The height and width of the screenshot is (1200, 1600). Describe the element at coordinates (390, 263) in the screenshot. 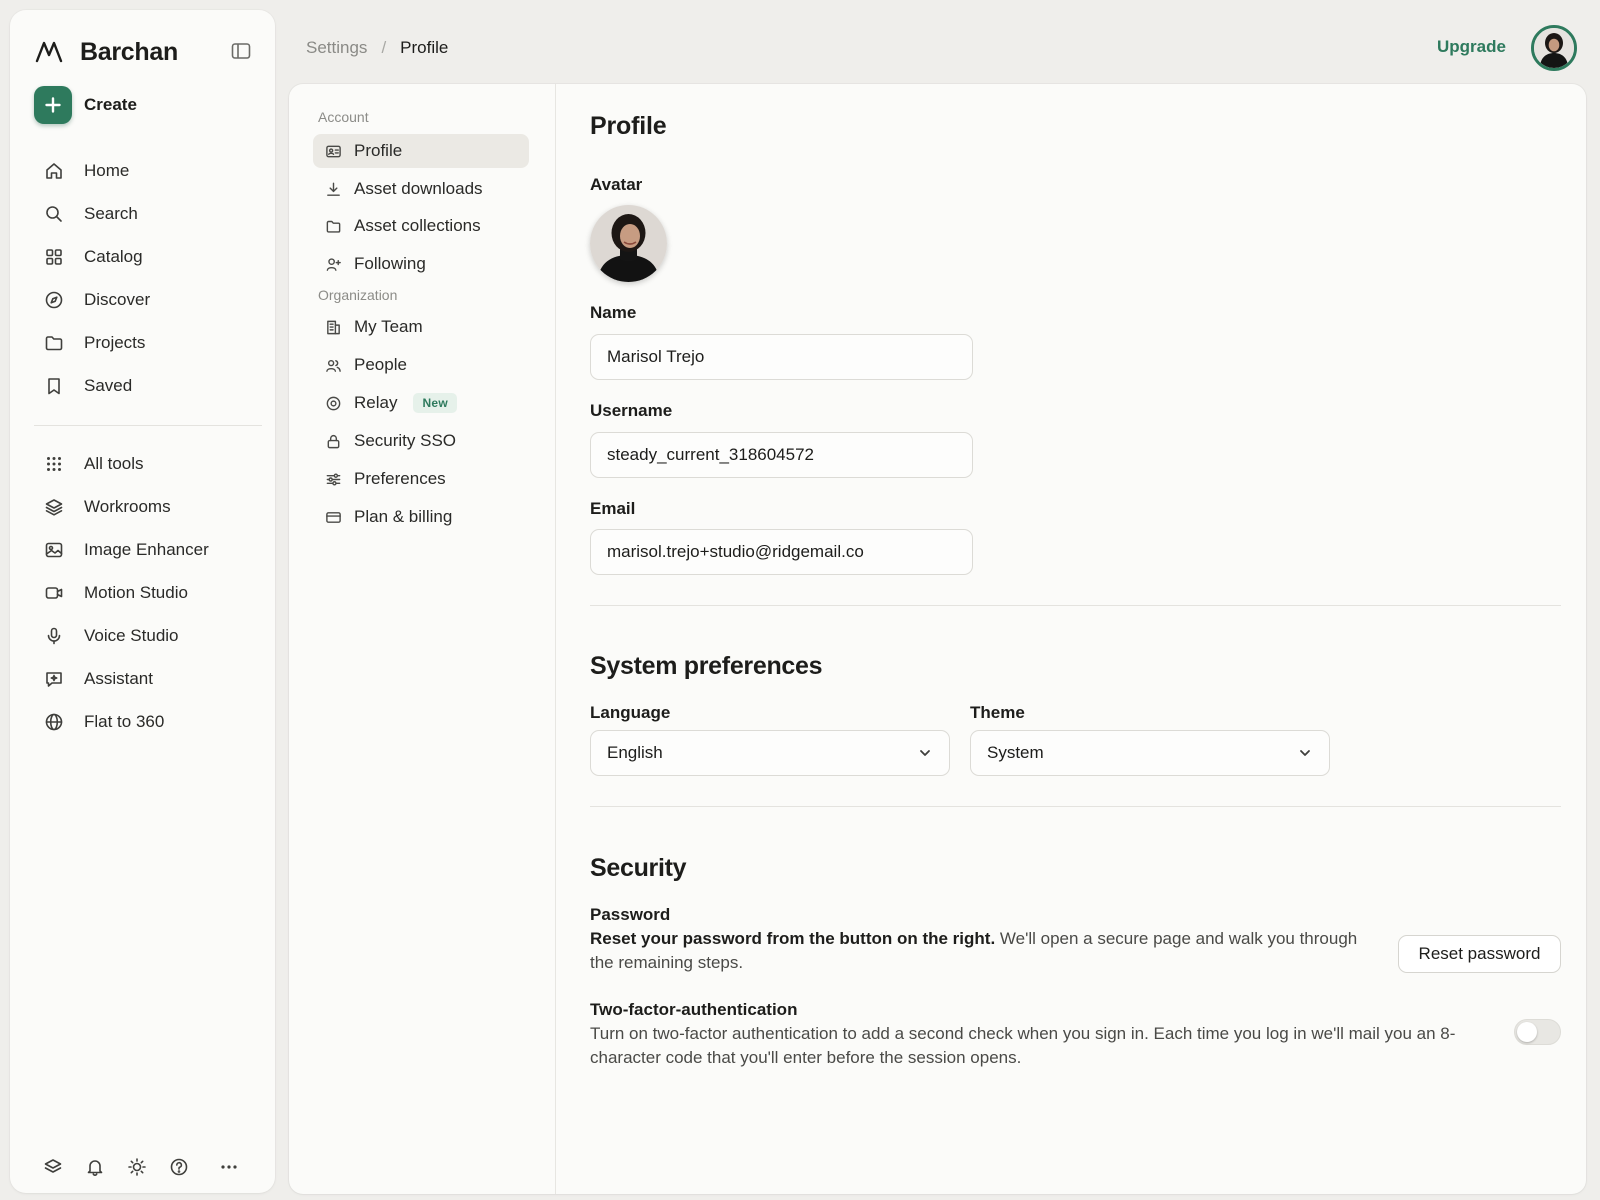

I see `settings-item-label: Following` at that location.